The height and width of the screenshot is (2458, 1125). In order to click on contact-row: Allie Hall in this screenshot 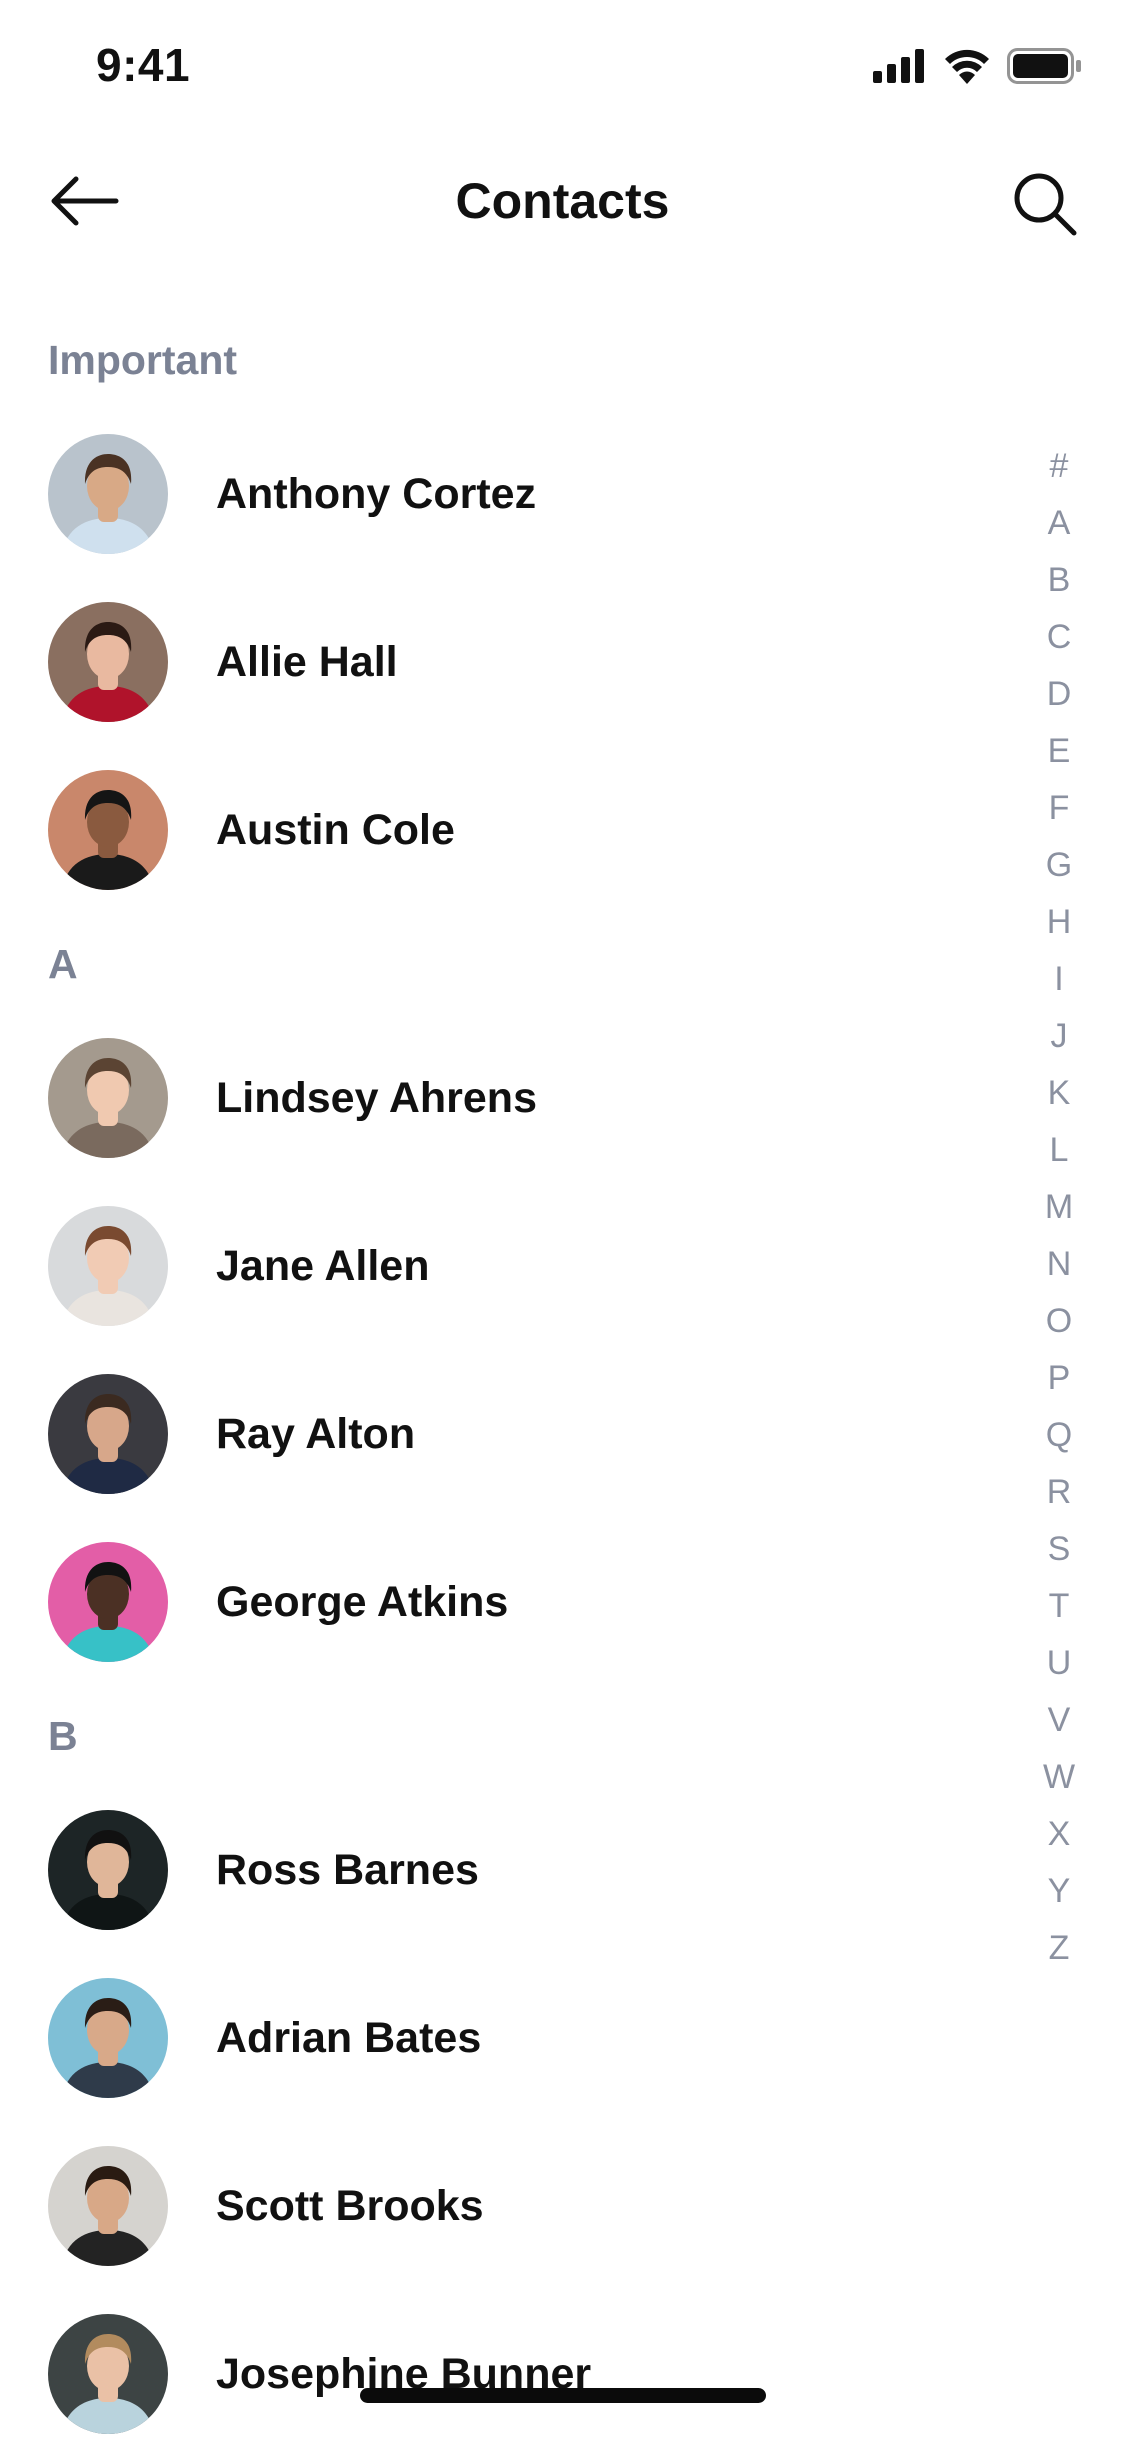, I will do `click(500, 662)`.